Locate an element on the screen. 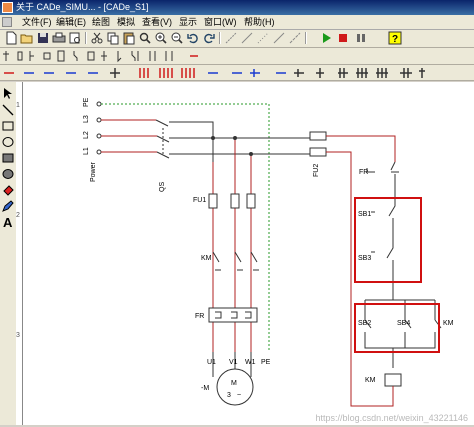 The image size is (474, 427). menu-bar: 文件(F) 编辑(E) 绘图 模拟 查看(V) 显示 窗口(W) 帮助(H) is located at coordinates (237, 22).